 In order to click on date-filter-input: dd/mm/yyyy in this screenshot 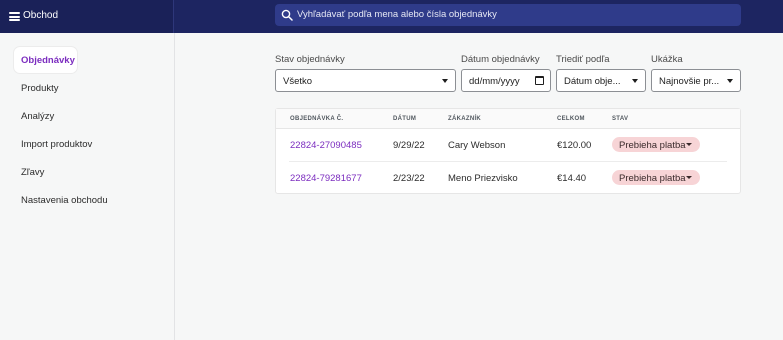, I will do `click(506, 80)`.